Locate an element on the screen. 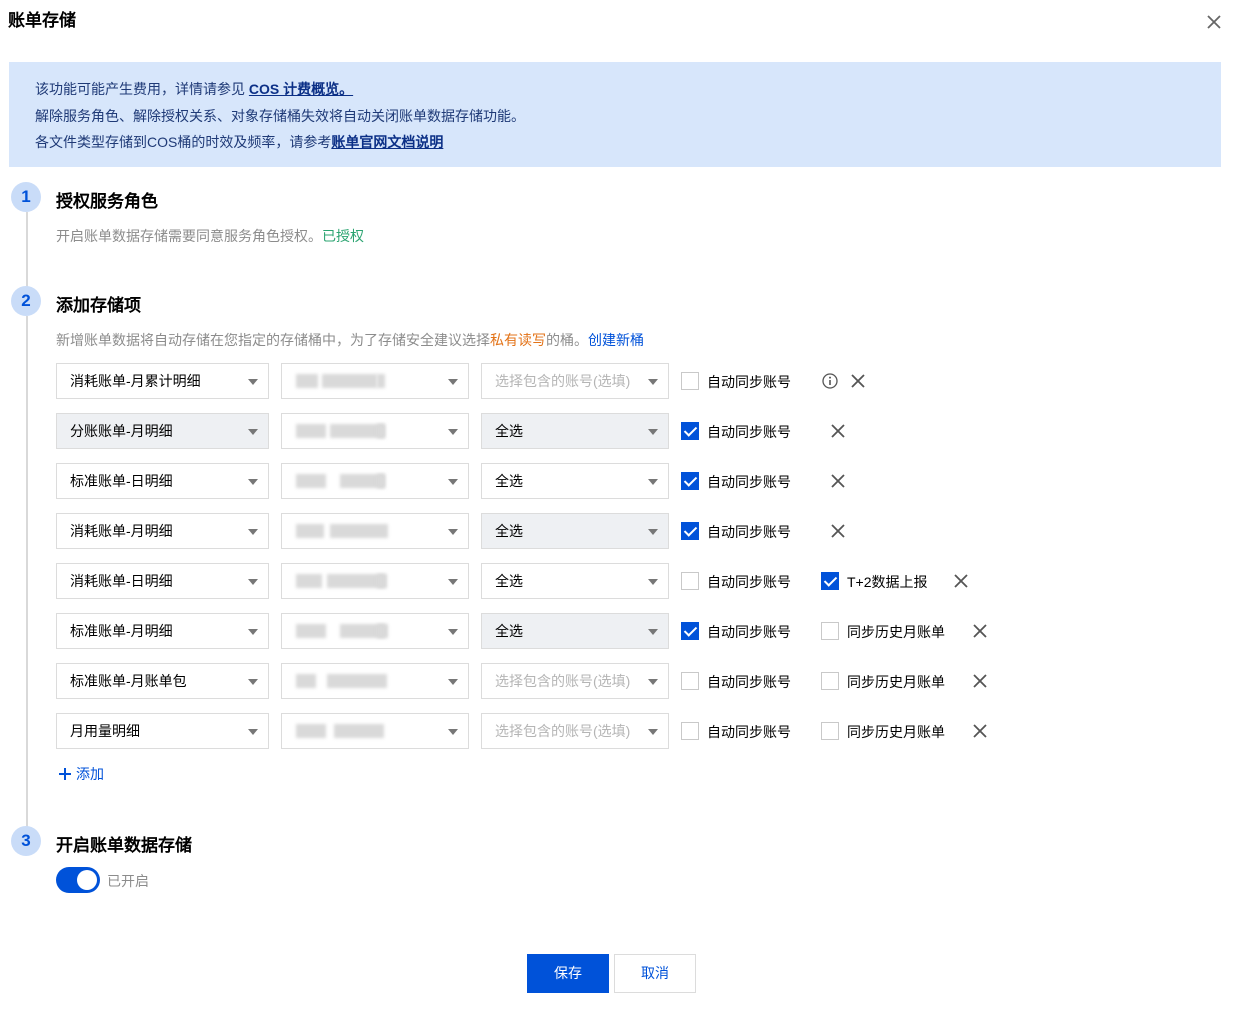 The image size is (1233, 1011). info-icon is located at coordinates (830, 381).